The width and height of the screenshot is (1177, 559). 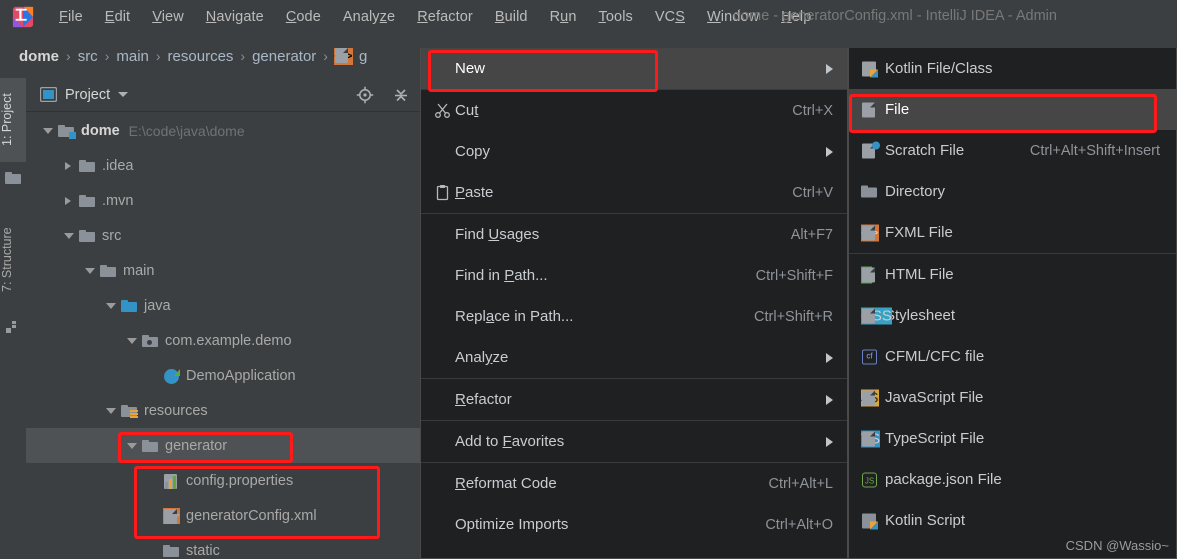 What do you see at coordinates (1012, 479) in the screenshot?
I see `submenu-item-packagejsonfile: JS package.json File` at bounding box center [1012, 479].